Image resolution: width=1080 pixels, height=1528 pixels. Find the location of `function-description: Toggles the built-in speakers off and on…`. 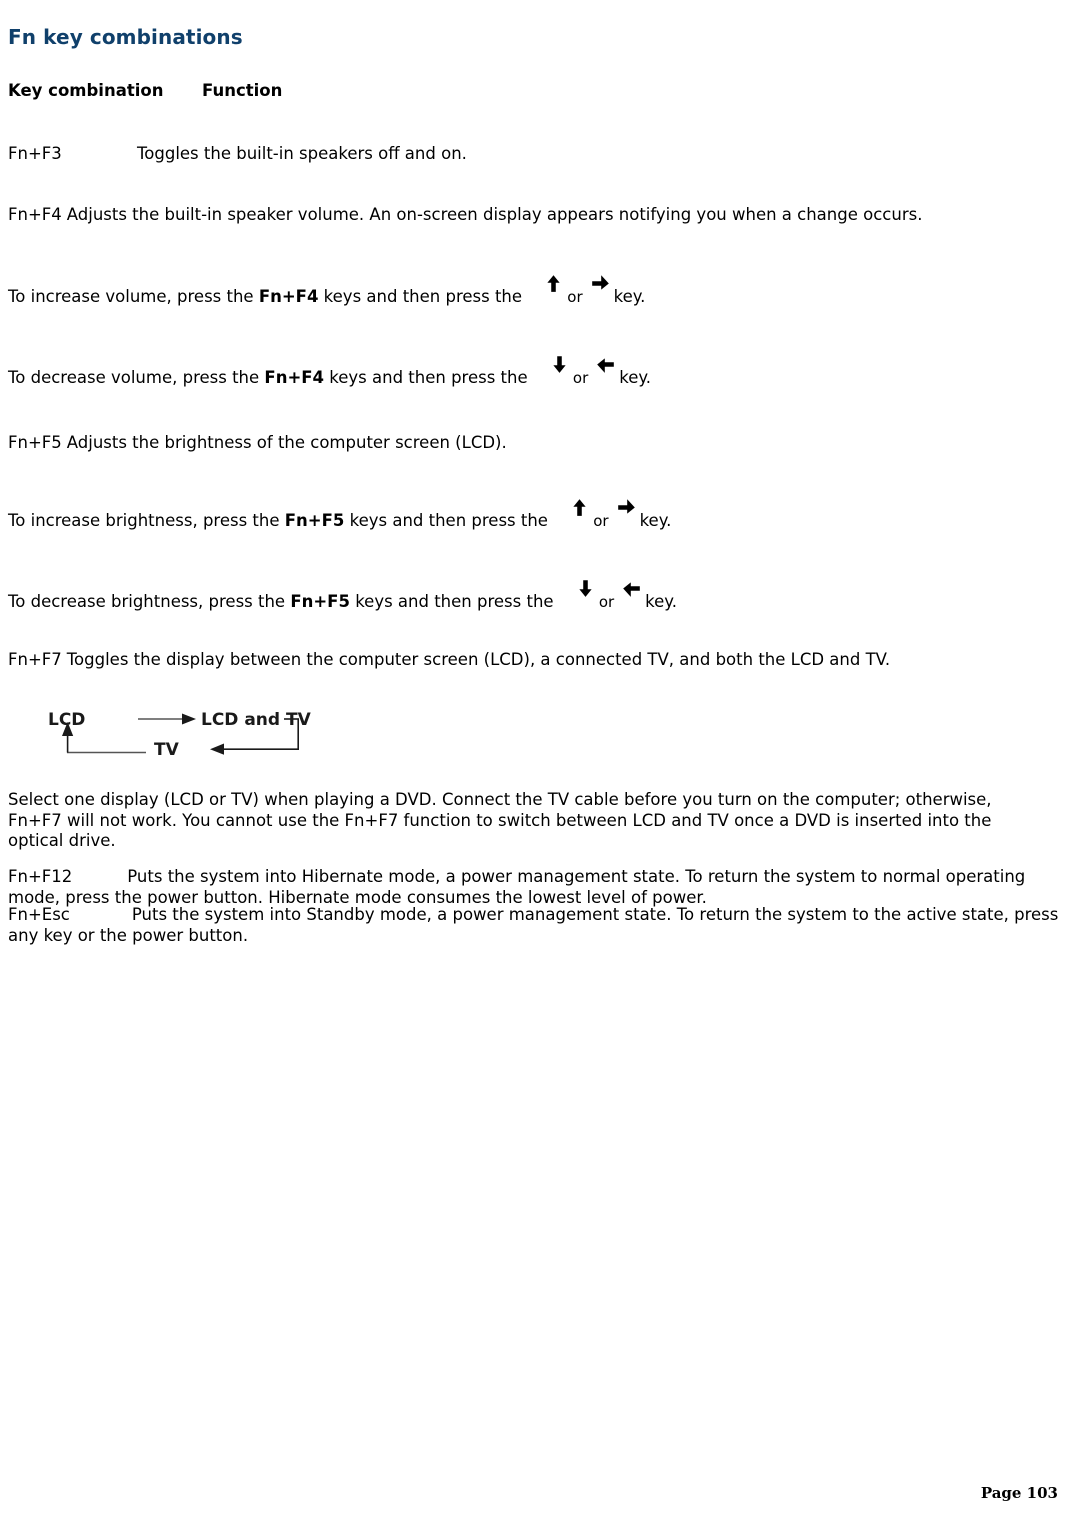

function-description: Toggles the built-in speakers off and on… is located at coordinates (302, 153).